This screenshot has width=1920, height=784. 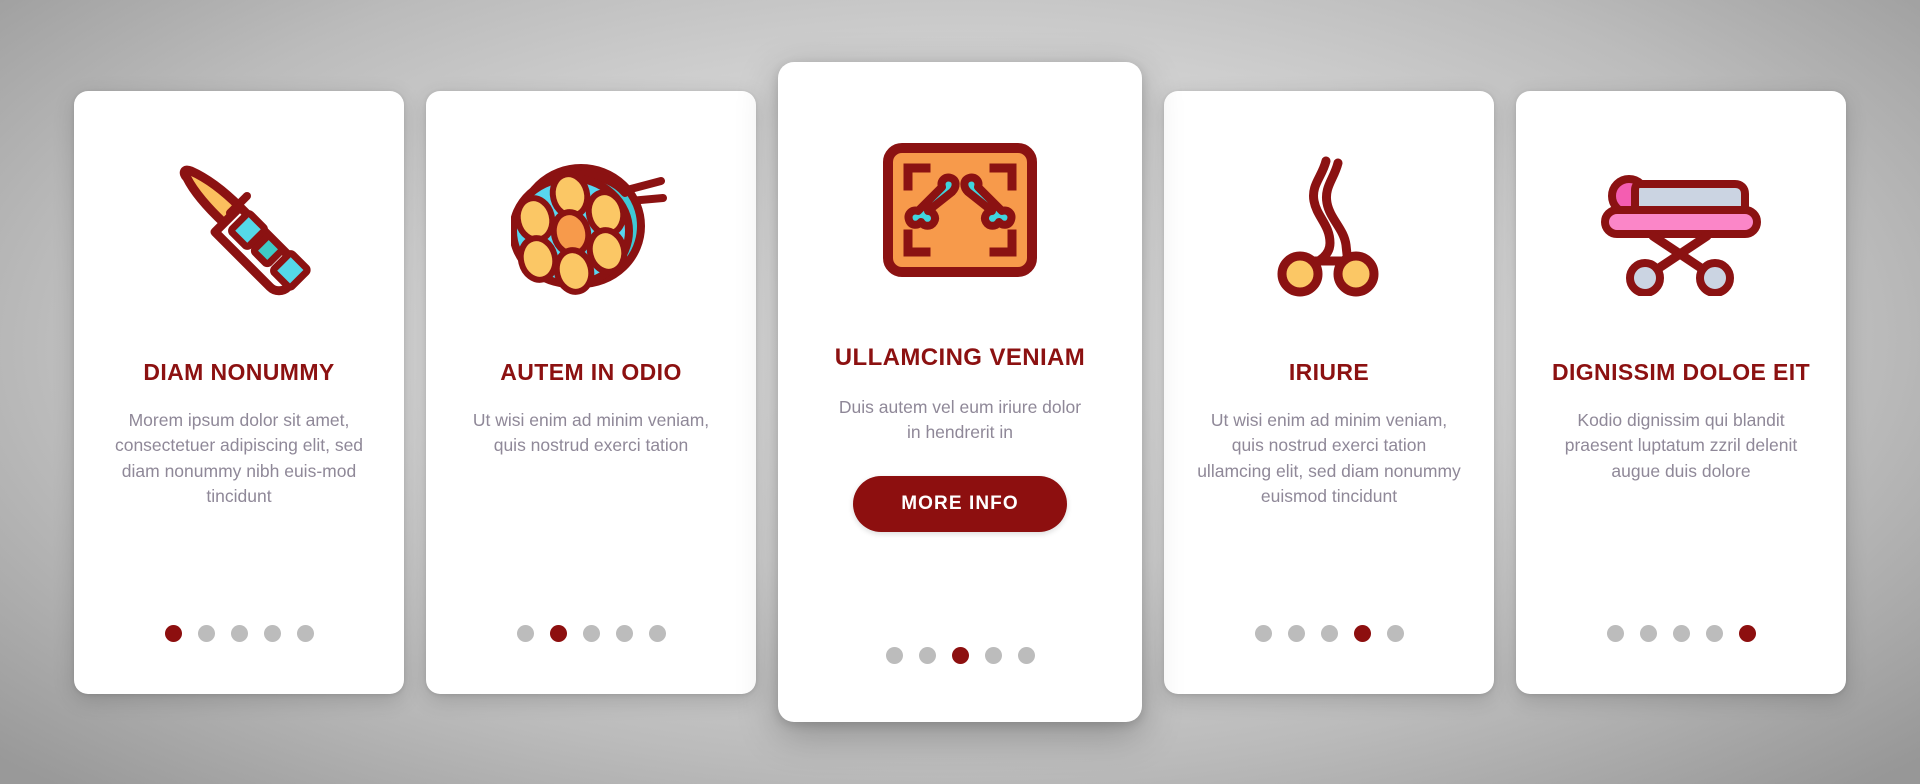 I want to click on card-title: ULLAMCING VENIAM, so click(x=960, y=357).